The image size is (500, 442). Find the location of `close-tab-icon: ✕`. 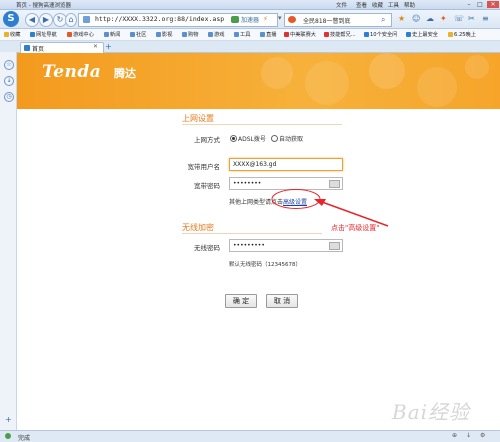

close-tab-icon: ✕ is located at coordinates (95, 46).